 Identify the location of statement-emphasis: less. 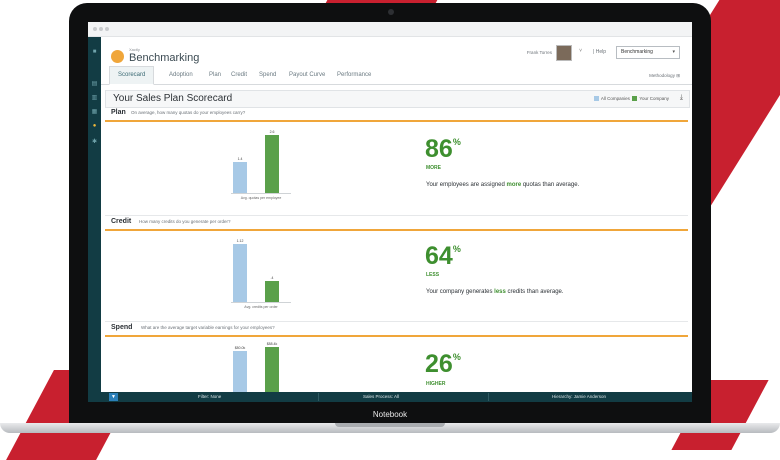
(500, 292).